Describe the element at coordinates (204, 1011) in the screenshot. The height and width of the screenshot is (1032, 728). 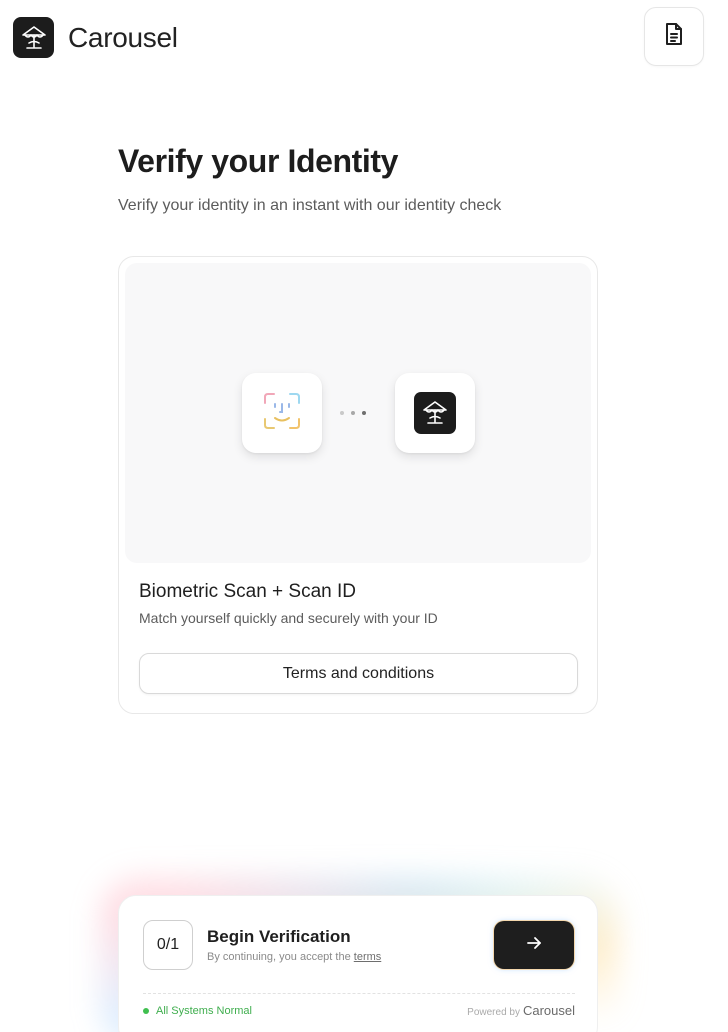
I see `status-text: All Systems Normal` at that location.